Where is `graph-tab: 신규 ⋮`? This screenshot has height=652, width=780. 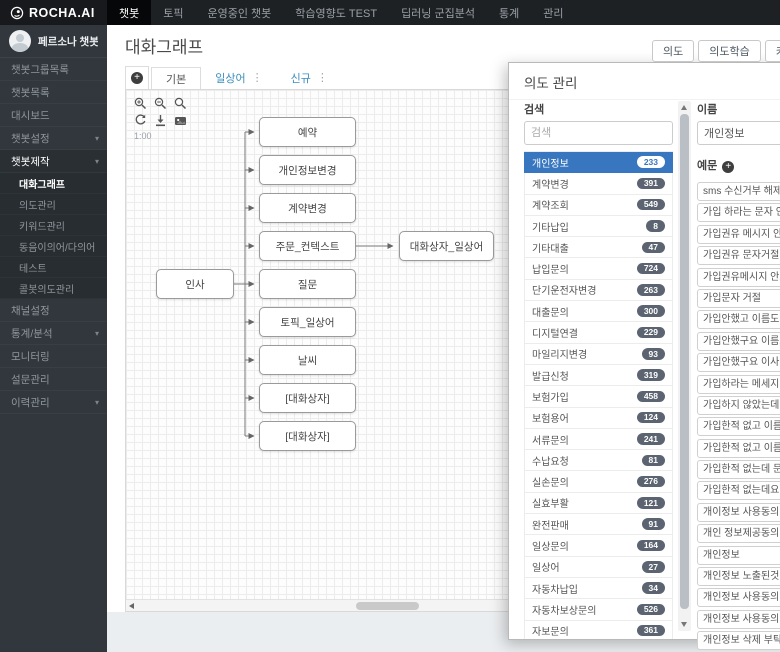
graph-tab: 신규 ⋮ is located at coordinates (309, 77).